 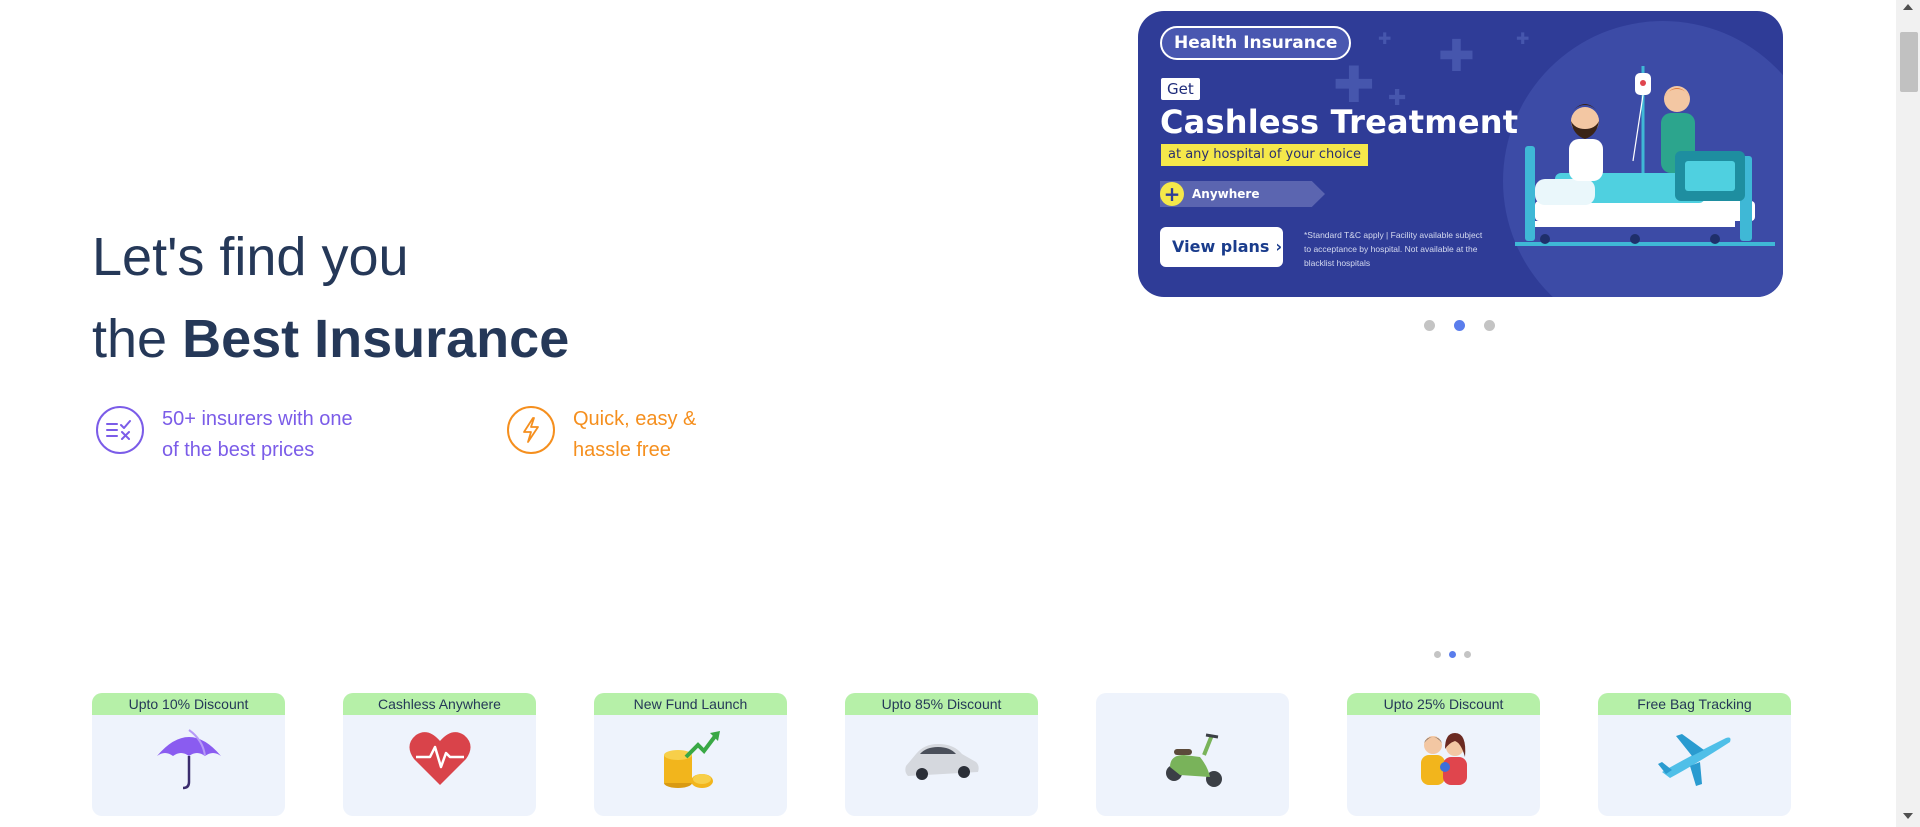 What do you see at coordinates (1444, 759) in the screenshot?
I see `family-icon` at bounding box center [1444, 759].